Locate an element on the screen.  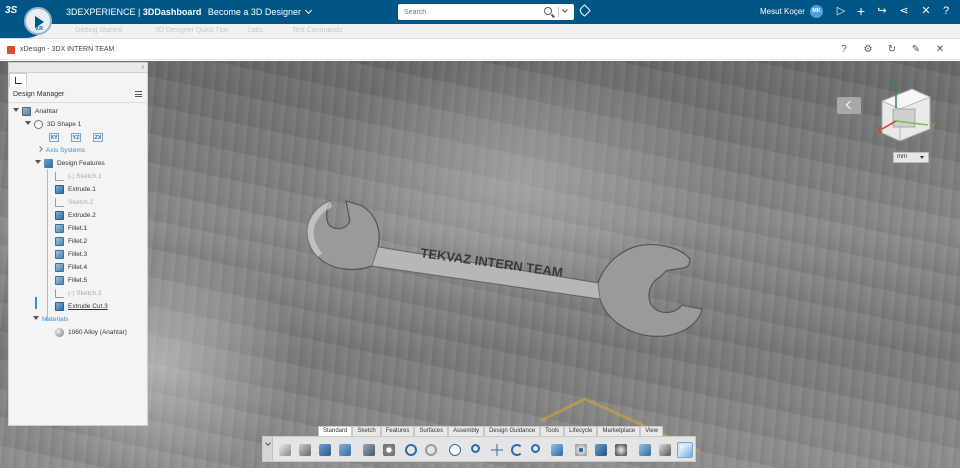
tree-item-fillet1: Fillet.1 is located at coordinates (71, 228).